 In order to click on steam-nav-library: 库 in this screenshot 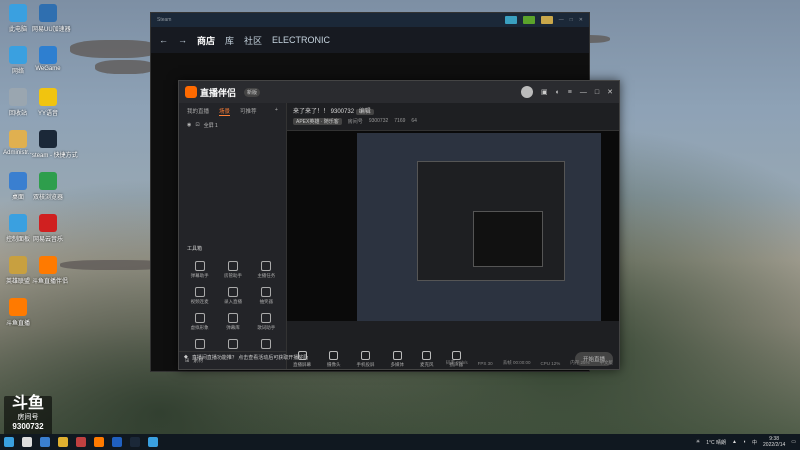, I will do `click(229, 40)`.